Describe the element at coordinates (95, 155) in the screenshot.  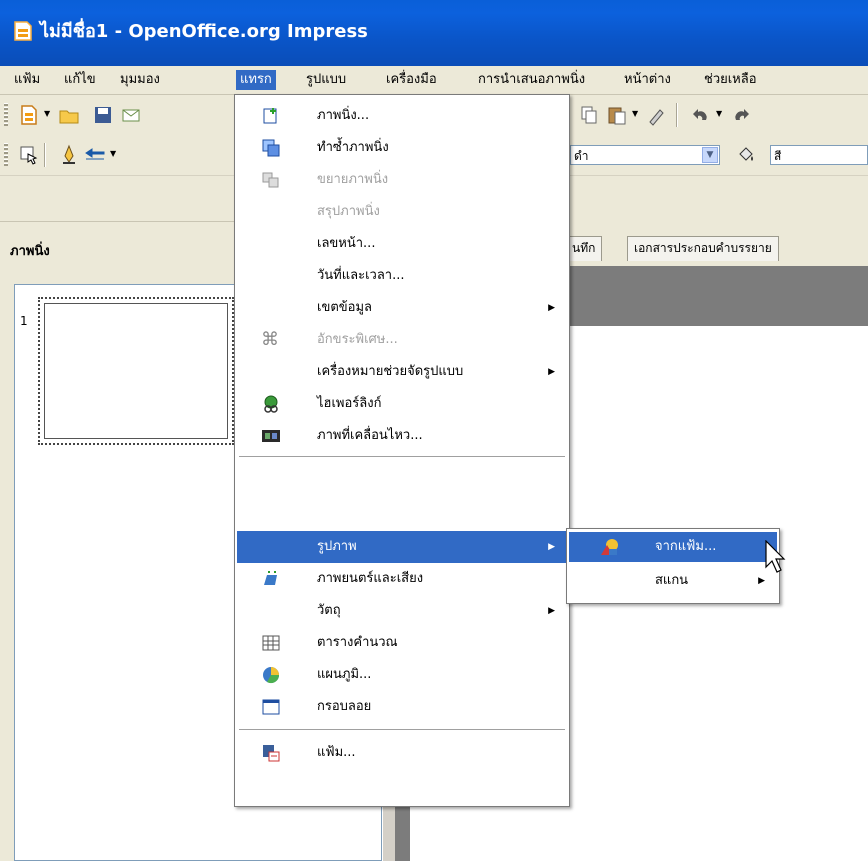
I see `arrow-style-icon` at that location.